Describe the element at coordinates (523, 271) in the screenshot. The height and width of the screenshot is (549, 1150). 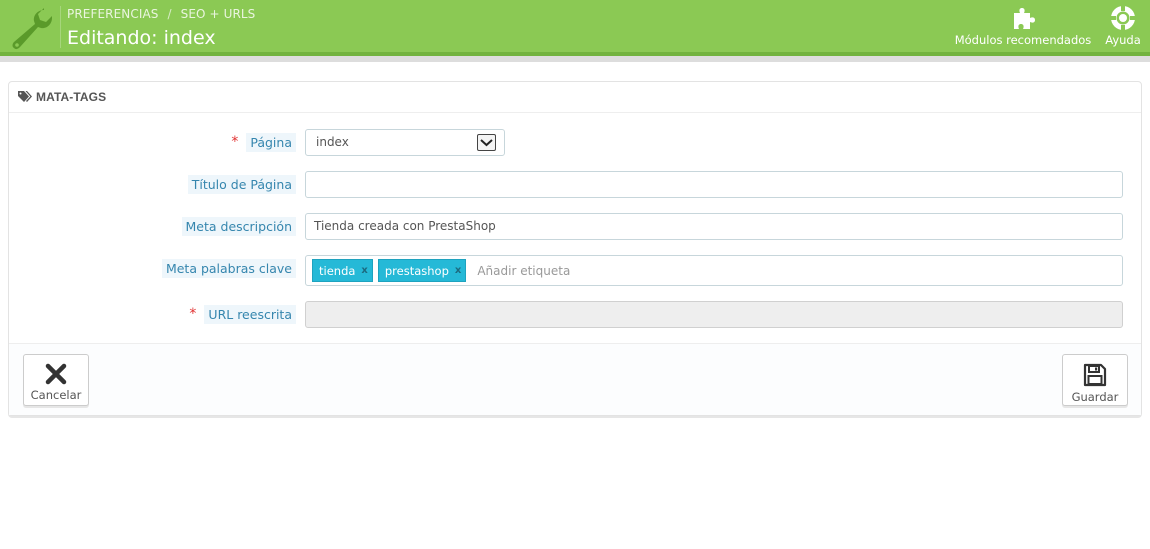
I see `add-tag-input: Añadir etiqueta` at that location.